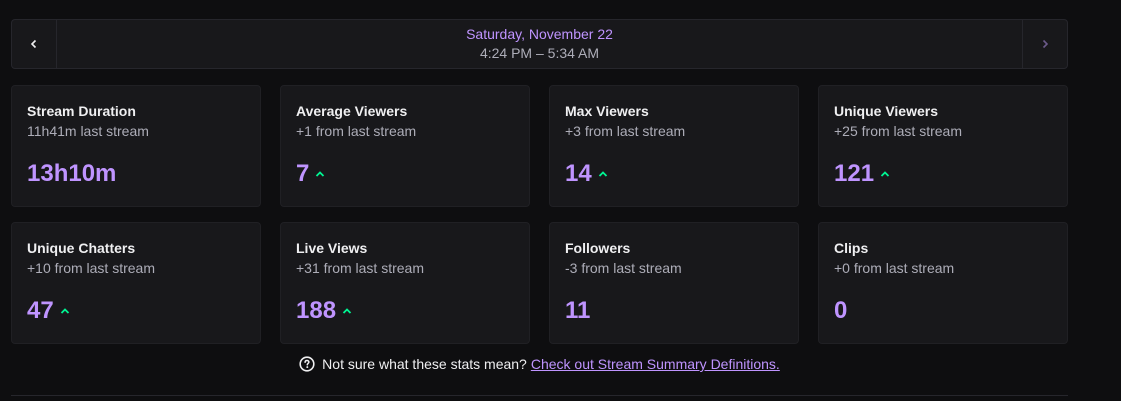 This screenshot has height=401, width=1121. I want to click on stat-title: Live Views, so click(332, 248).